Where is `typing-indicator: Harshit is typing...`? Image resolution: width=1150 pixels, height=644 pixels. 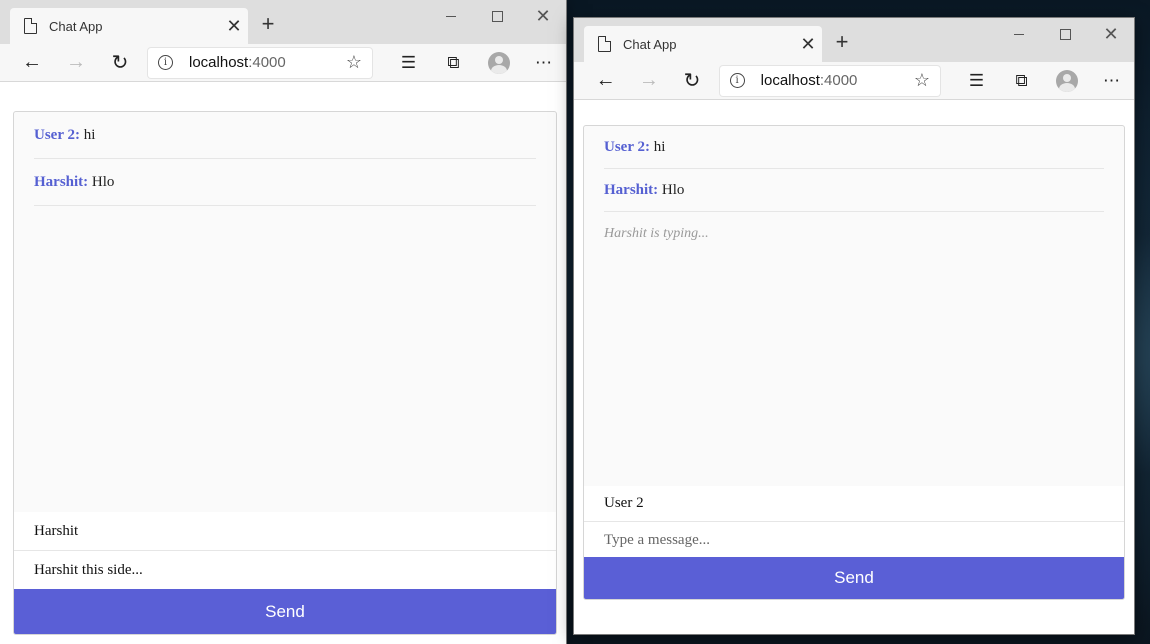 typing-indicator: Harshit is typing... is located at coordinates (656, 233).